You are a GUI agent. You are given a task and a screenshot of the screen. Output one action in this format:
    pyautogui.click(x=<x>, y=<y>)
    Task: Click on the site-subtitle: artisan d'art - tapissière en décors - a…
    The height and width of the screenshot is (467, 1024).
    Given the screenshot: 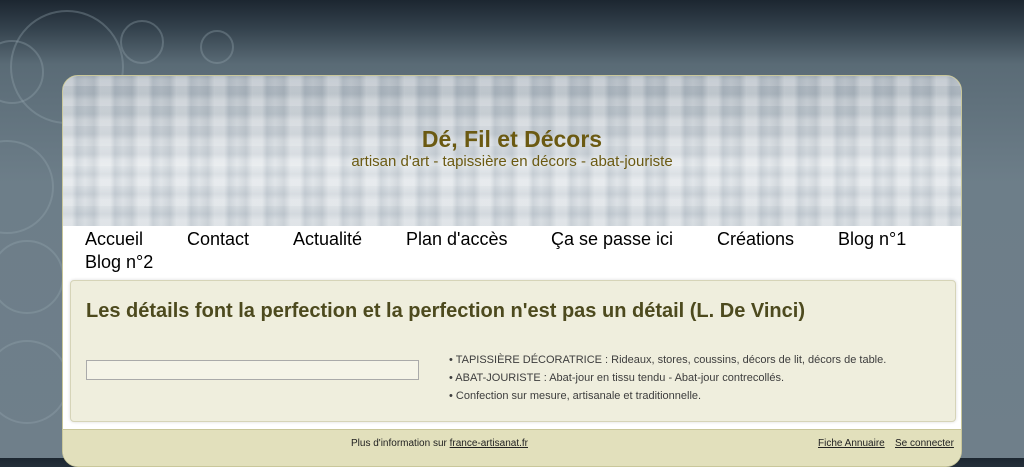 What is the action you would take?
    pyautogui.click(x=512, y=161)
    